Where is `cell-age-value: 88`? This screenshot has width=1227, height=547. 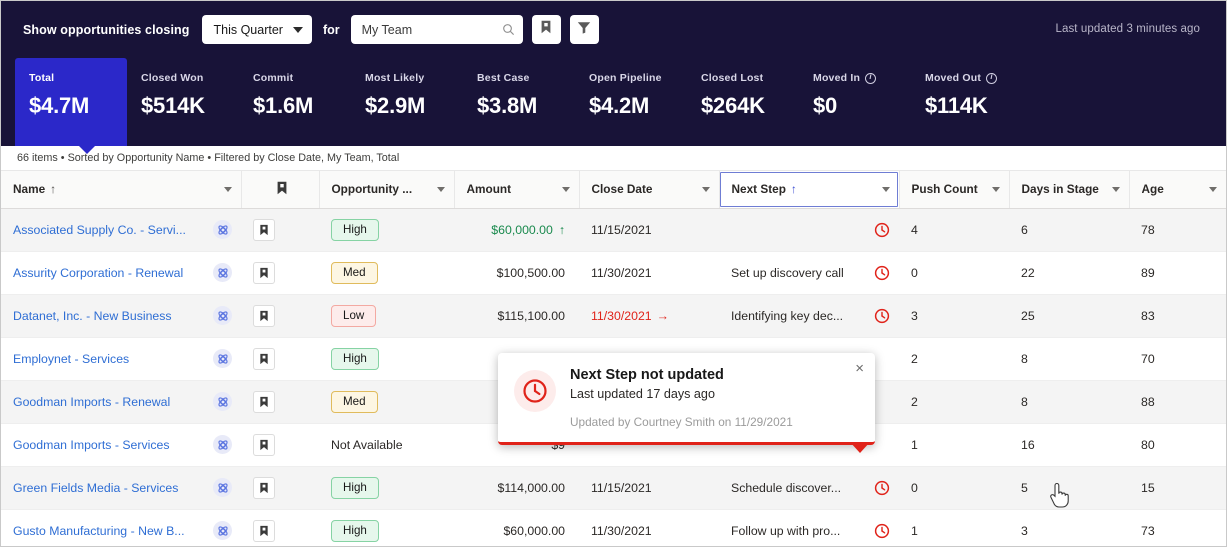
cell-age-value: 88 is located at coordinates (1148, 401).